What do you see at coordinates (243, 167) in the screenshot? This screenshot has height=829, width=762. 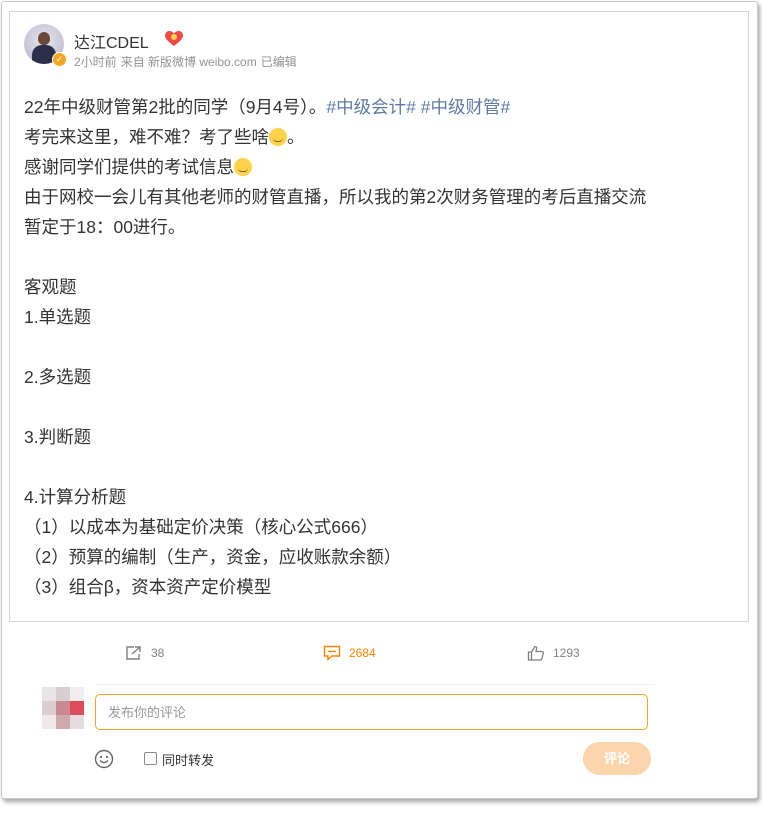 I see `kiss-emoji-icon` at bounding box center [243, 167].